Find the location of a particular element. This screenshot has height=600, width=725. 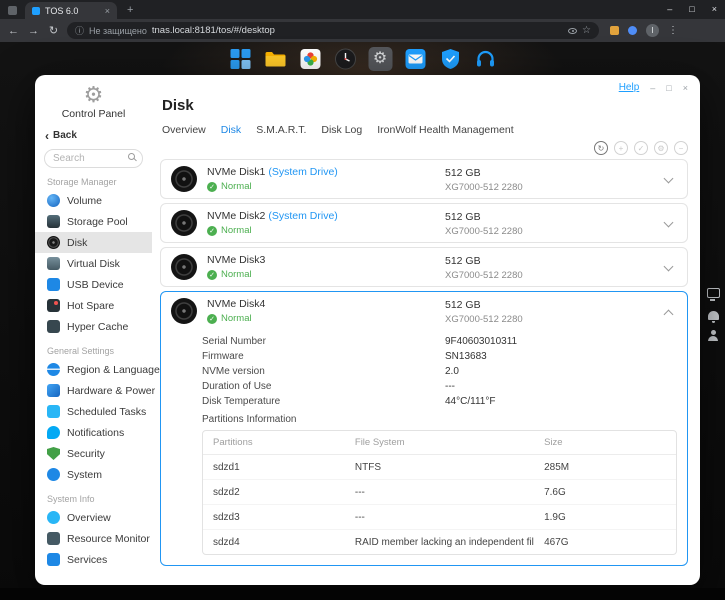

reload-icon: ↻ is located at coordinates (53, 30).